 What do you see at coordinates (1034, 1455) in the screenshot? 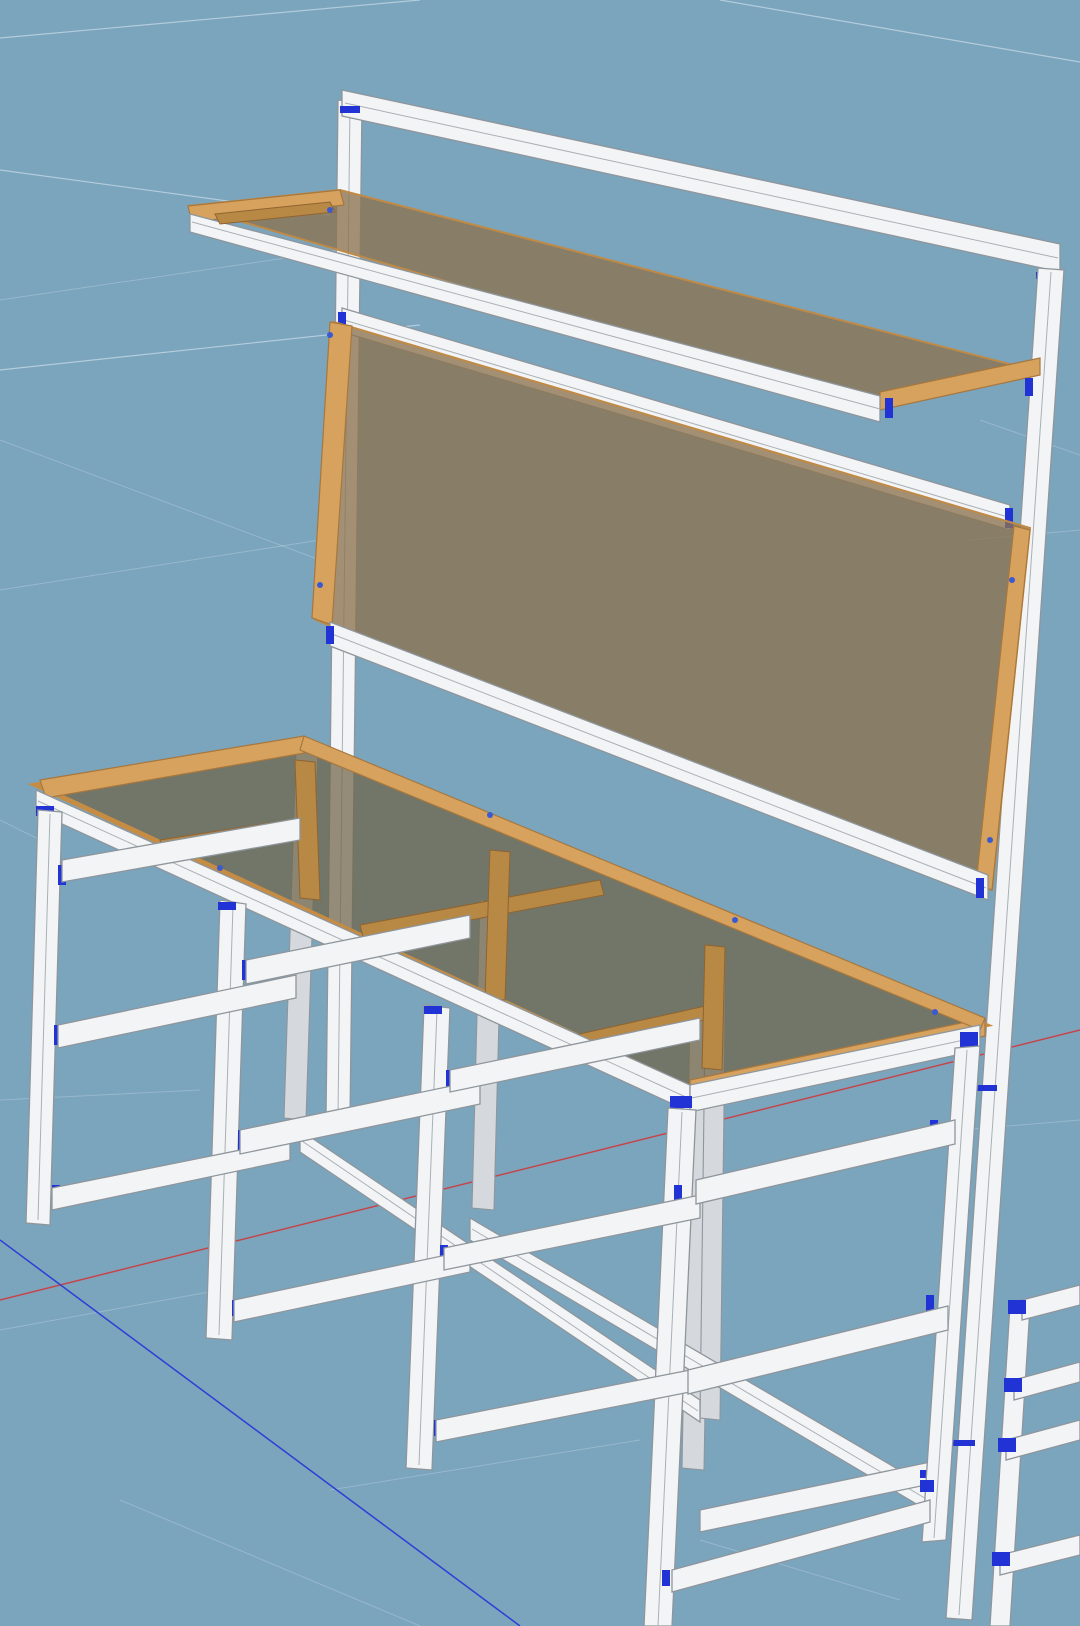
I see `adjacent-bench-partial` at bounding box center [1034, 1455].